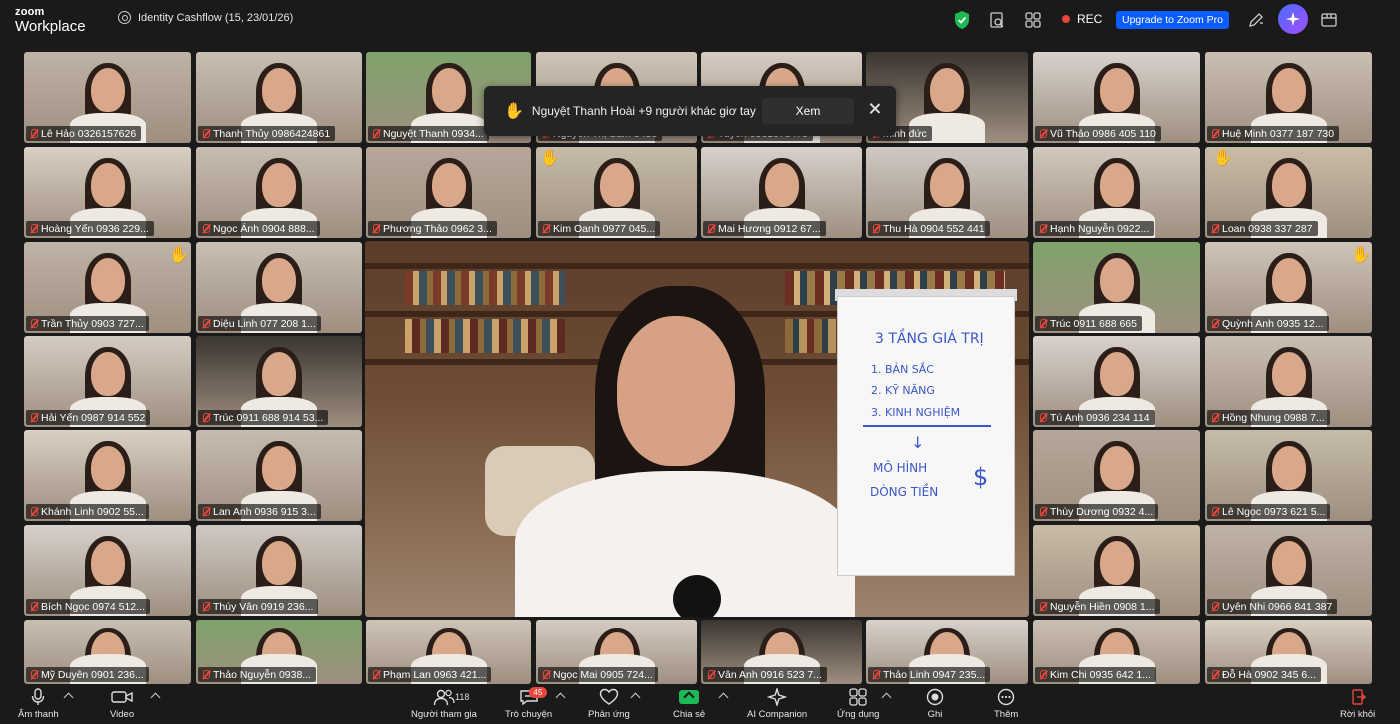 The width and height of the screenshot is (1400, 724). Describe the element at coordinates (689, 714) in the screenshot. I see `share-label: Chia sẻ` at that location.